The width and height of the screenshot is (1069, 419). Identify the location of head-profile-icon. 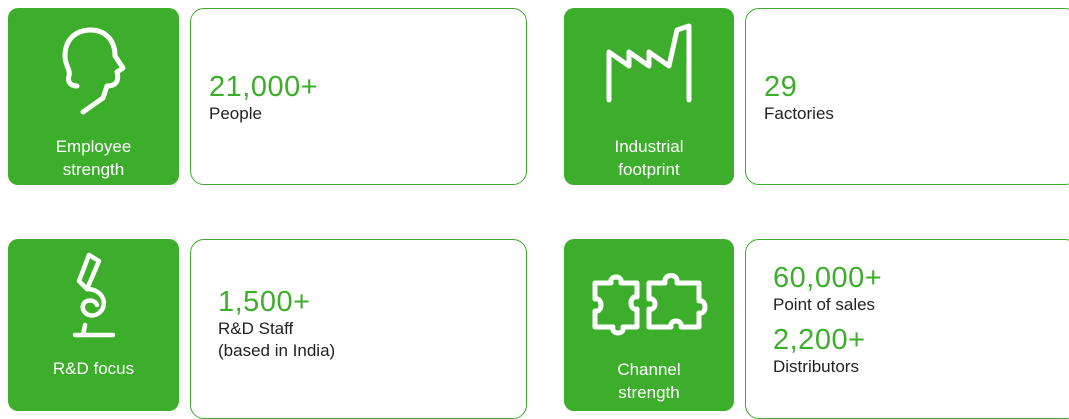
(93, 72).